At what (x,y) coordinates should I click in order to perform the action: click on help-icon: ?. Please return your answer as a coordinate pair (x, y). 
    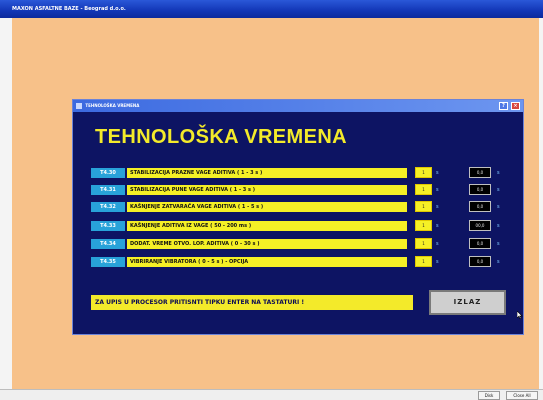
    Looking at the image, I should click on (503, 106).